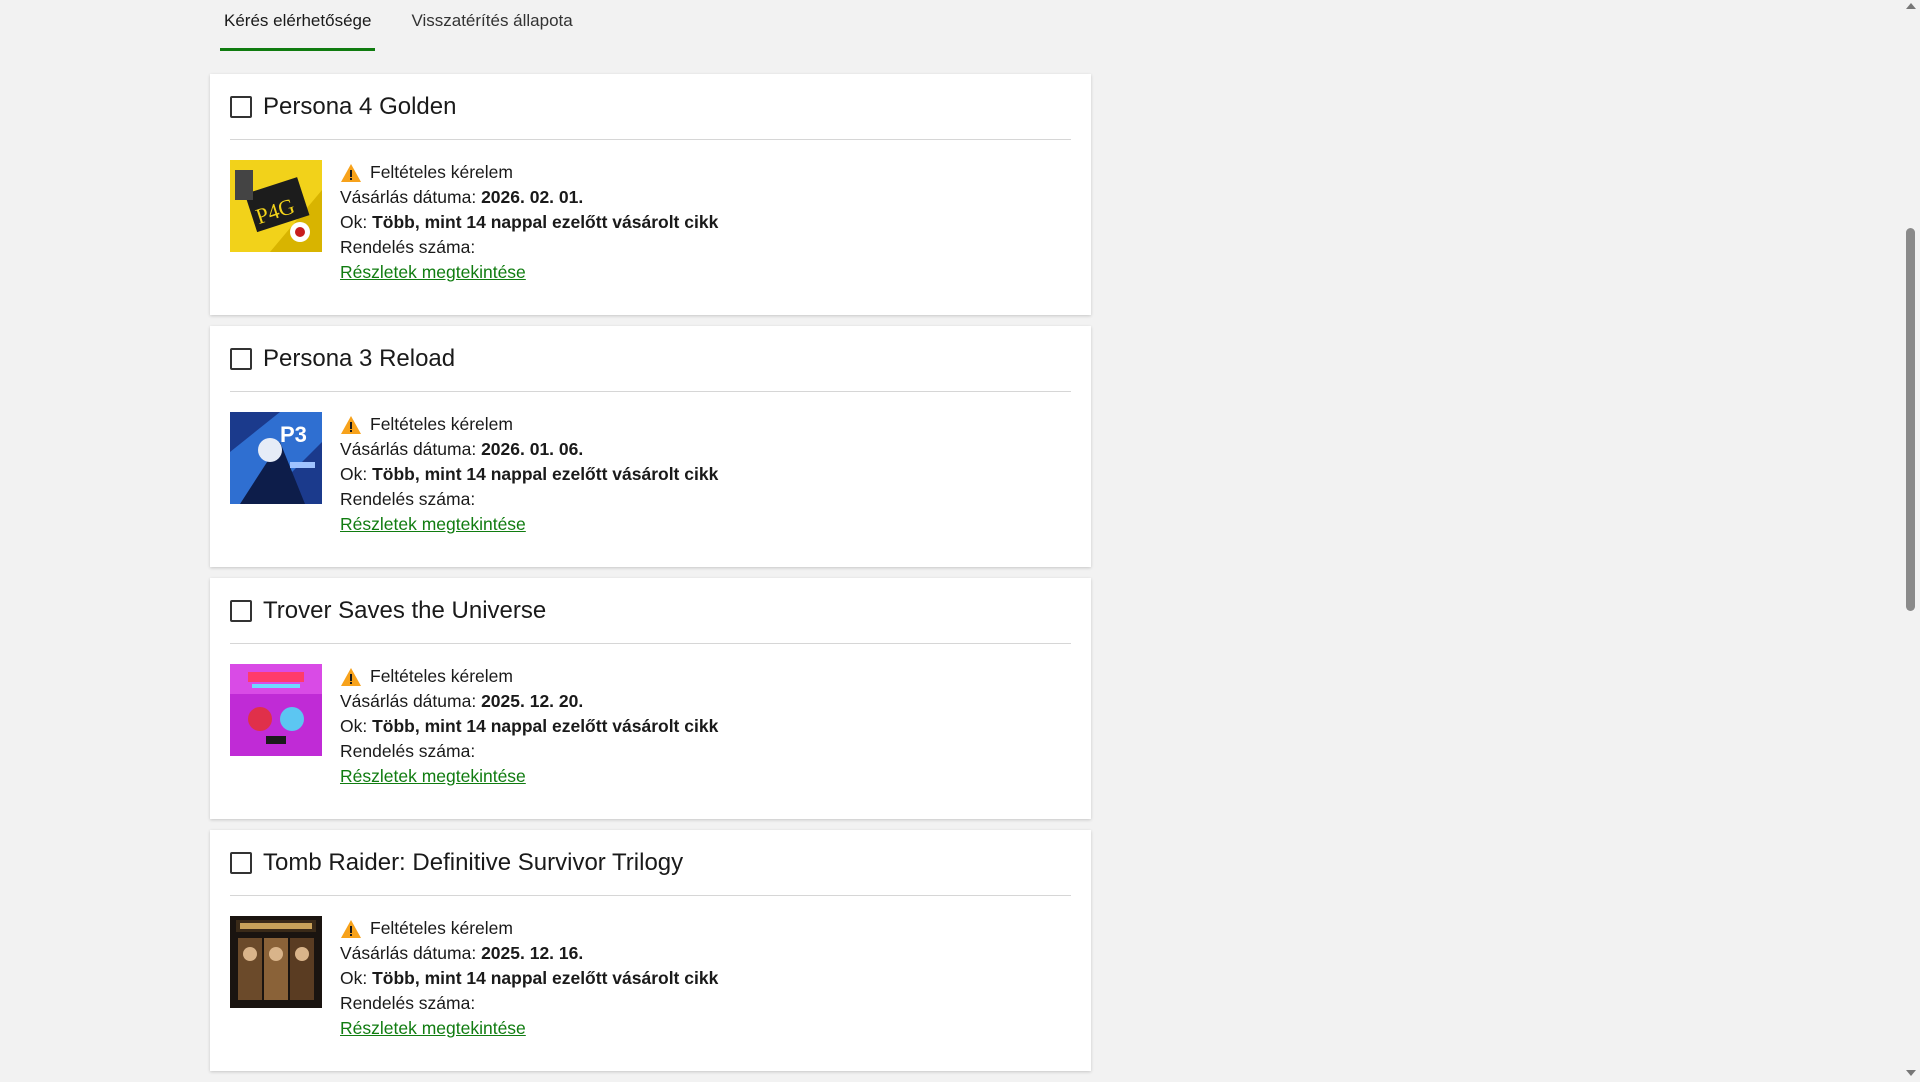 This screenshot has width=1920, height=1082. Describe the element at coordinates (1910, 419) in the screenshot. I see `scrollbar-thumb` at that location.